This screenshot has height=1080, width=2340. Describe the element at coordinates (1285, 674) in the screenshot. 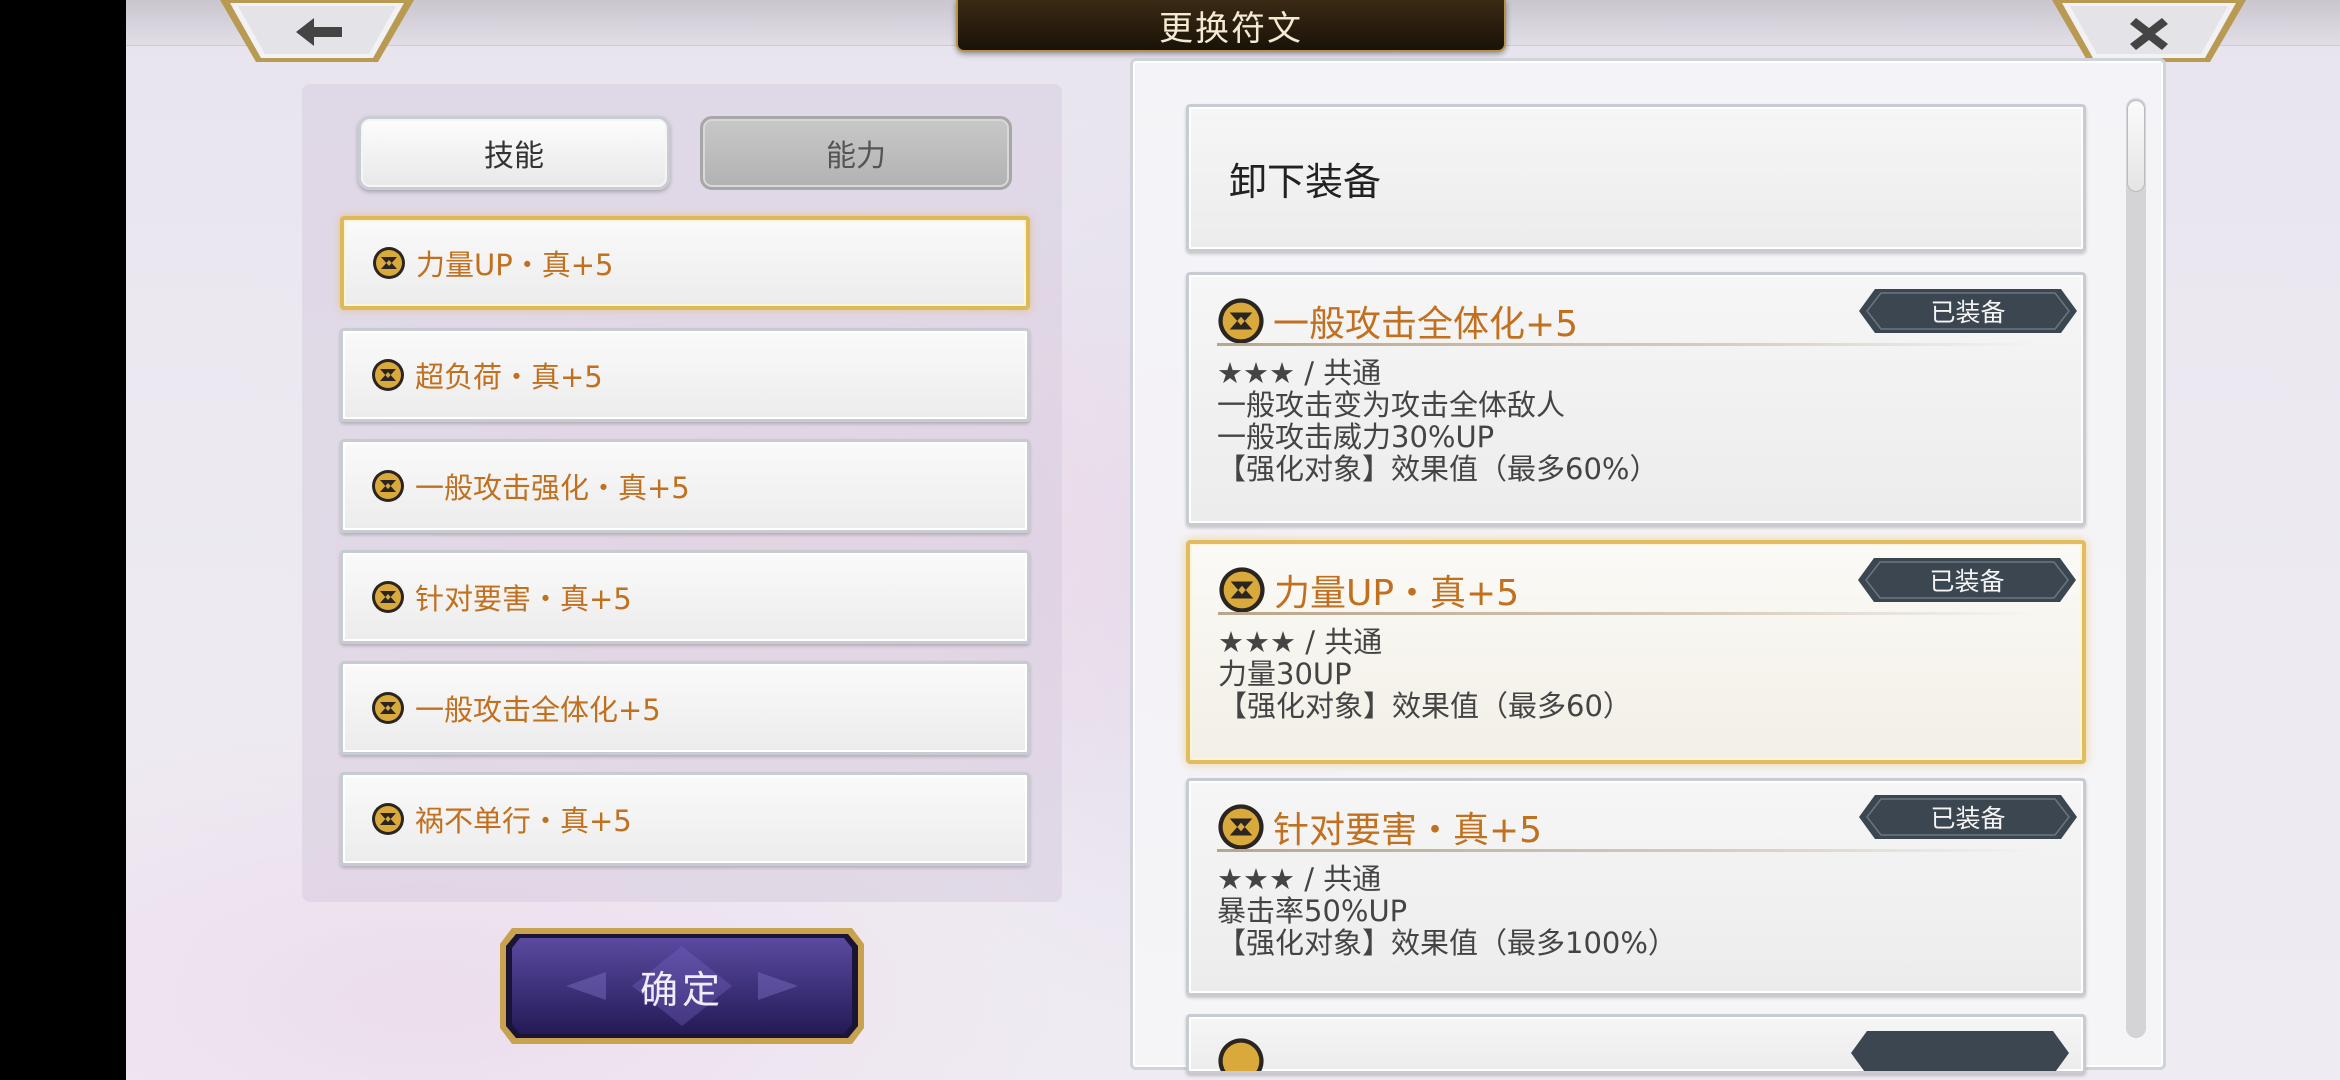

I see `rune-effect-line: 力量30UP` at that location.